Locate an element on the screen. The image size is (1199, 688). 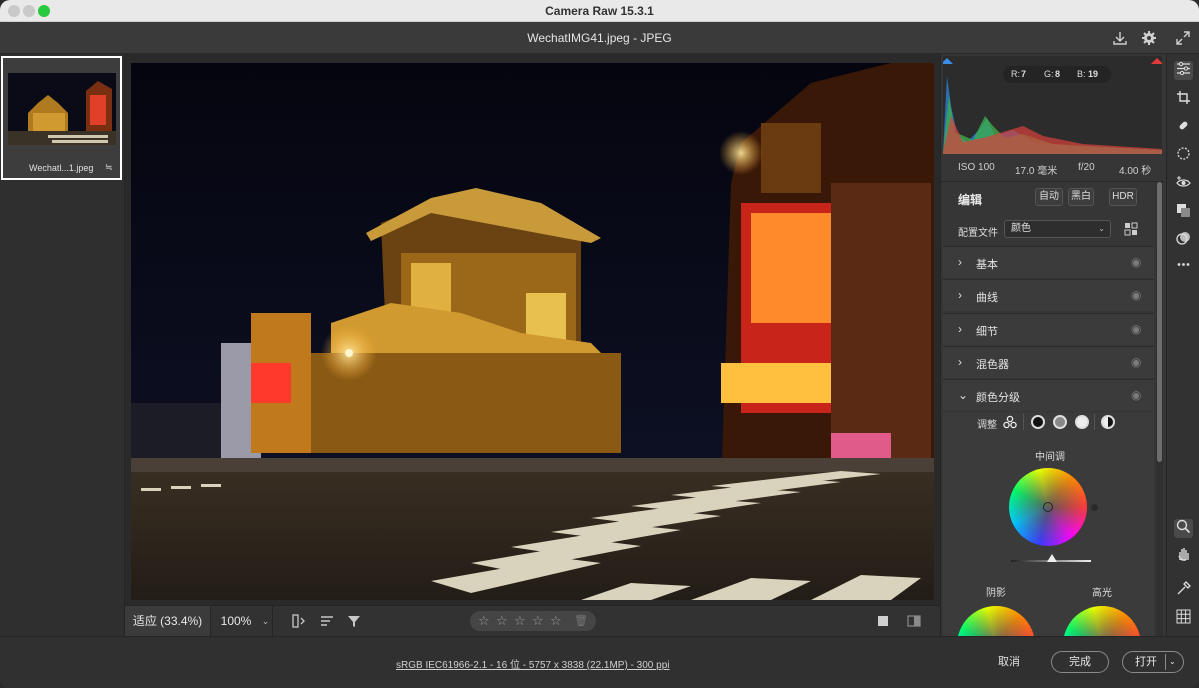
r-value: 7 is located at coordinates (1024, 74).